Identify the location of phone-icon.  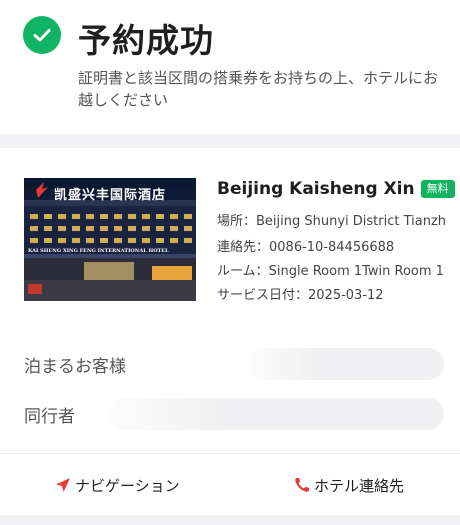
(302, 485).